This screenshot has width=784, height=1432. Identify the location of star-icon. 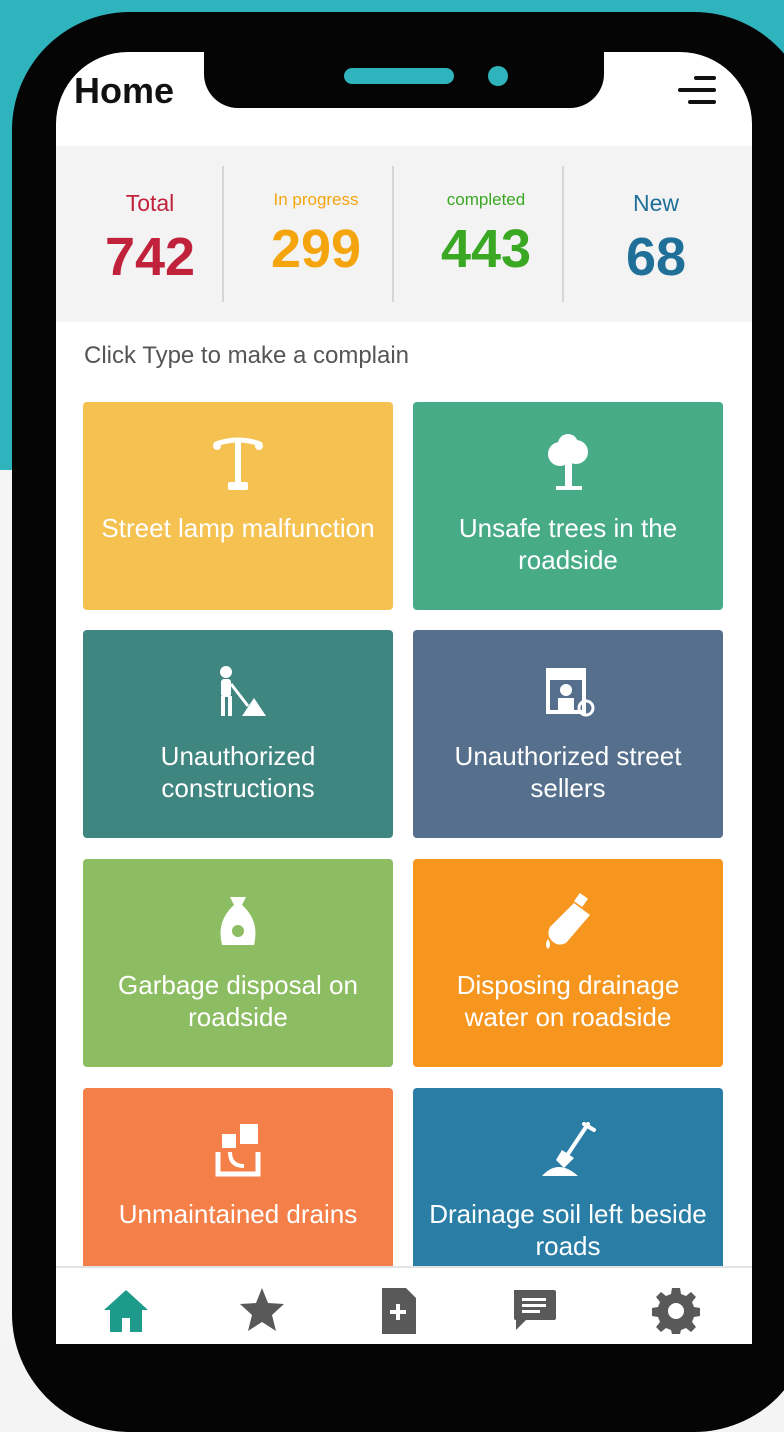
(262, 1309).